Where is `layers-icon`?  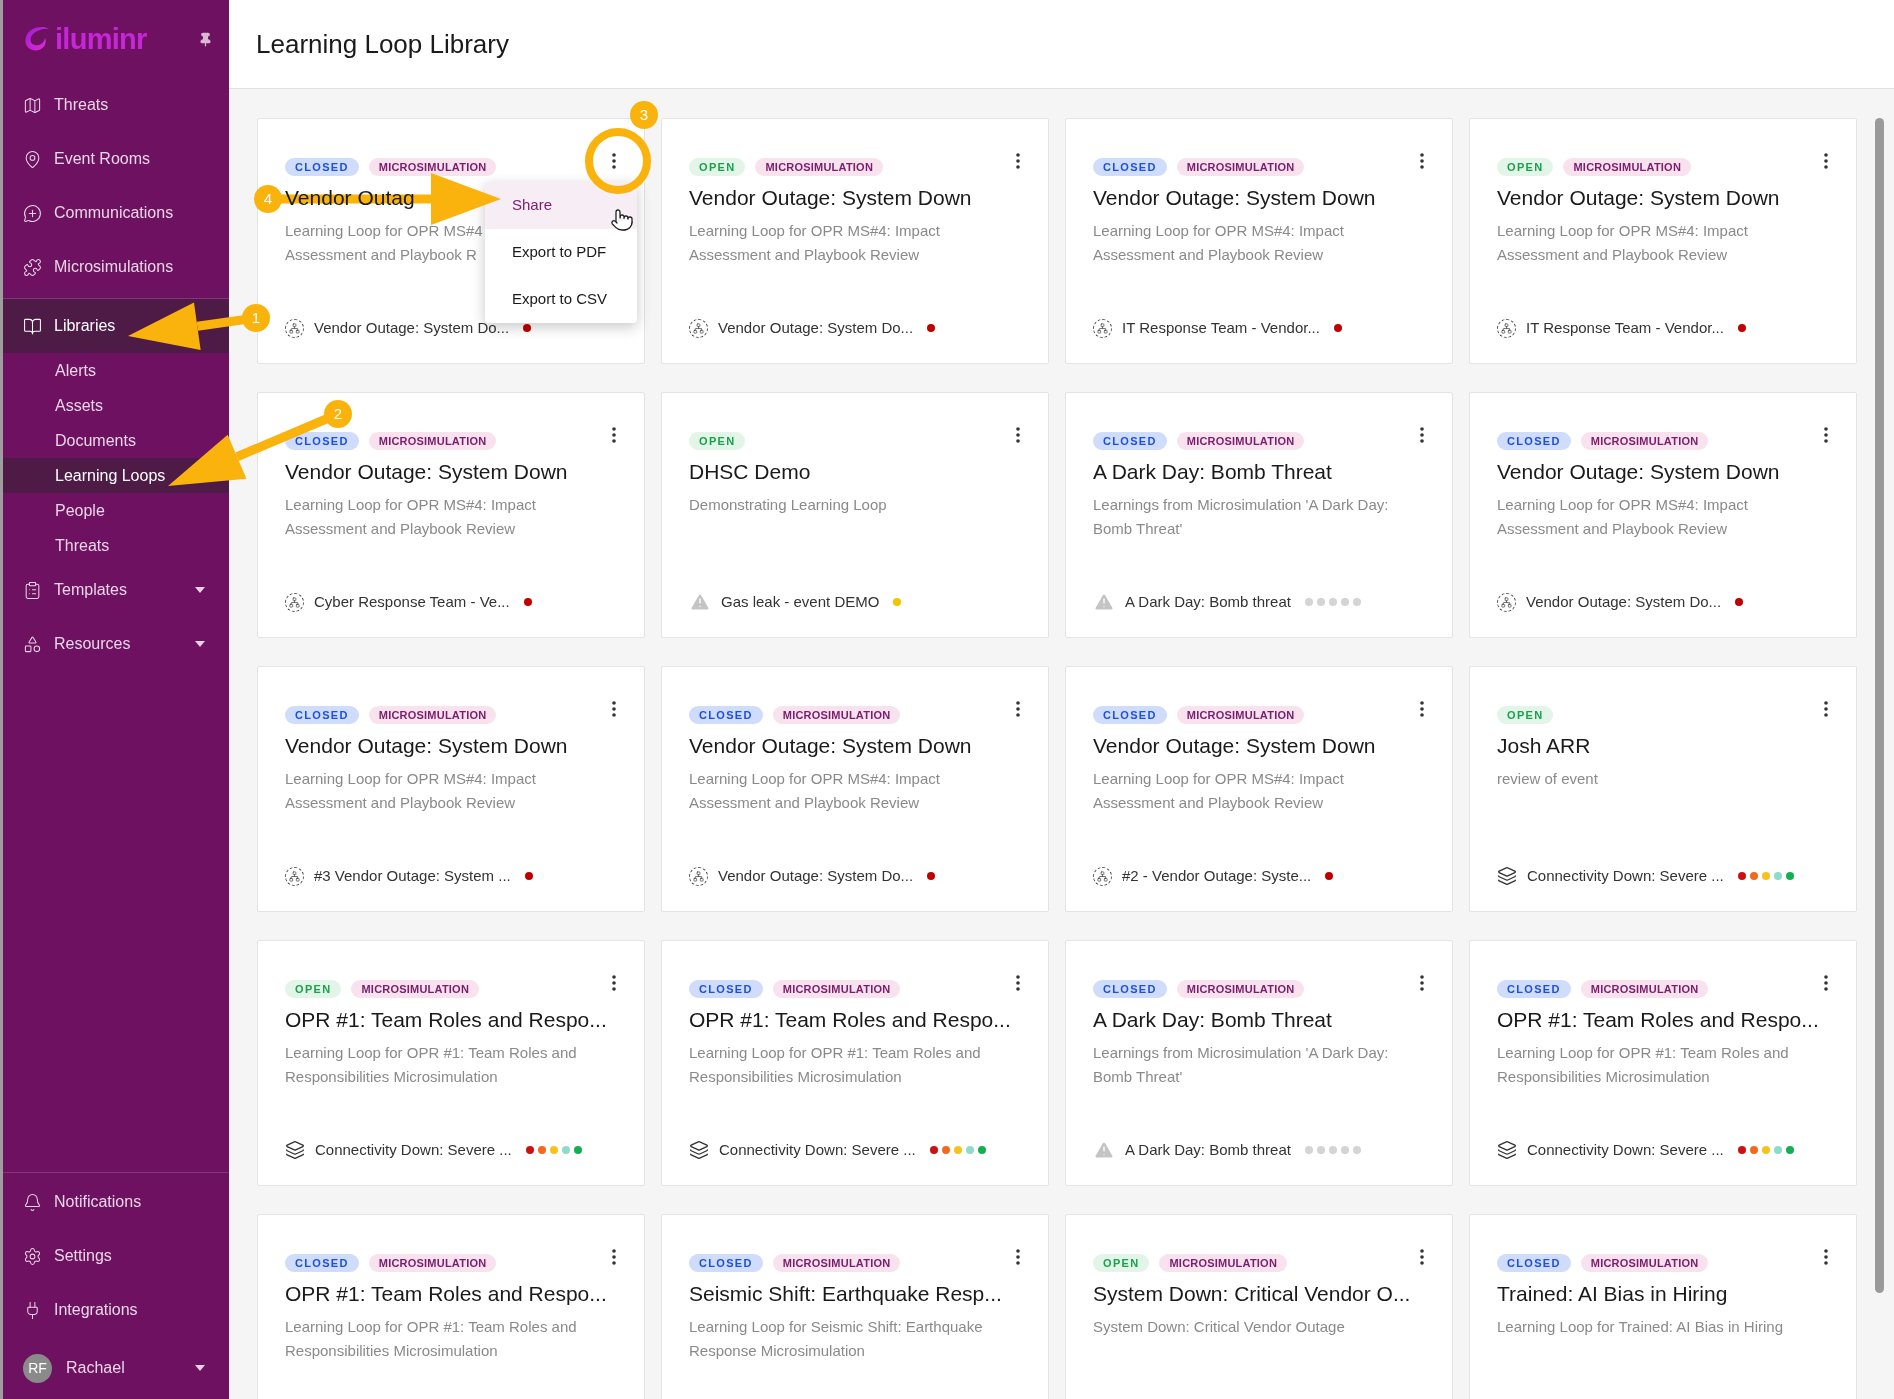 layers-icon is located at coordinates (699, 1150).